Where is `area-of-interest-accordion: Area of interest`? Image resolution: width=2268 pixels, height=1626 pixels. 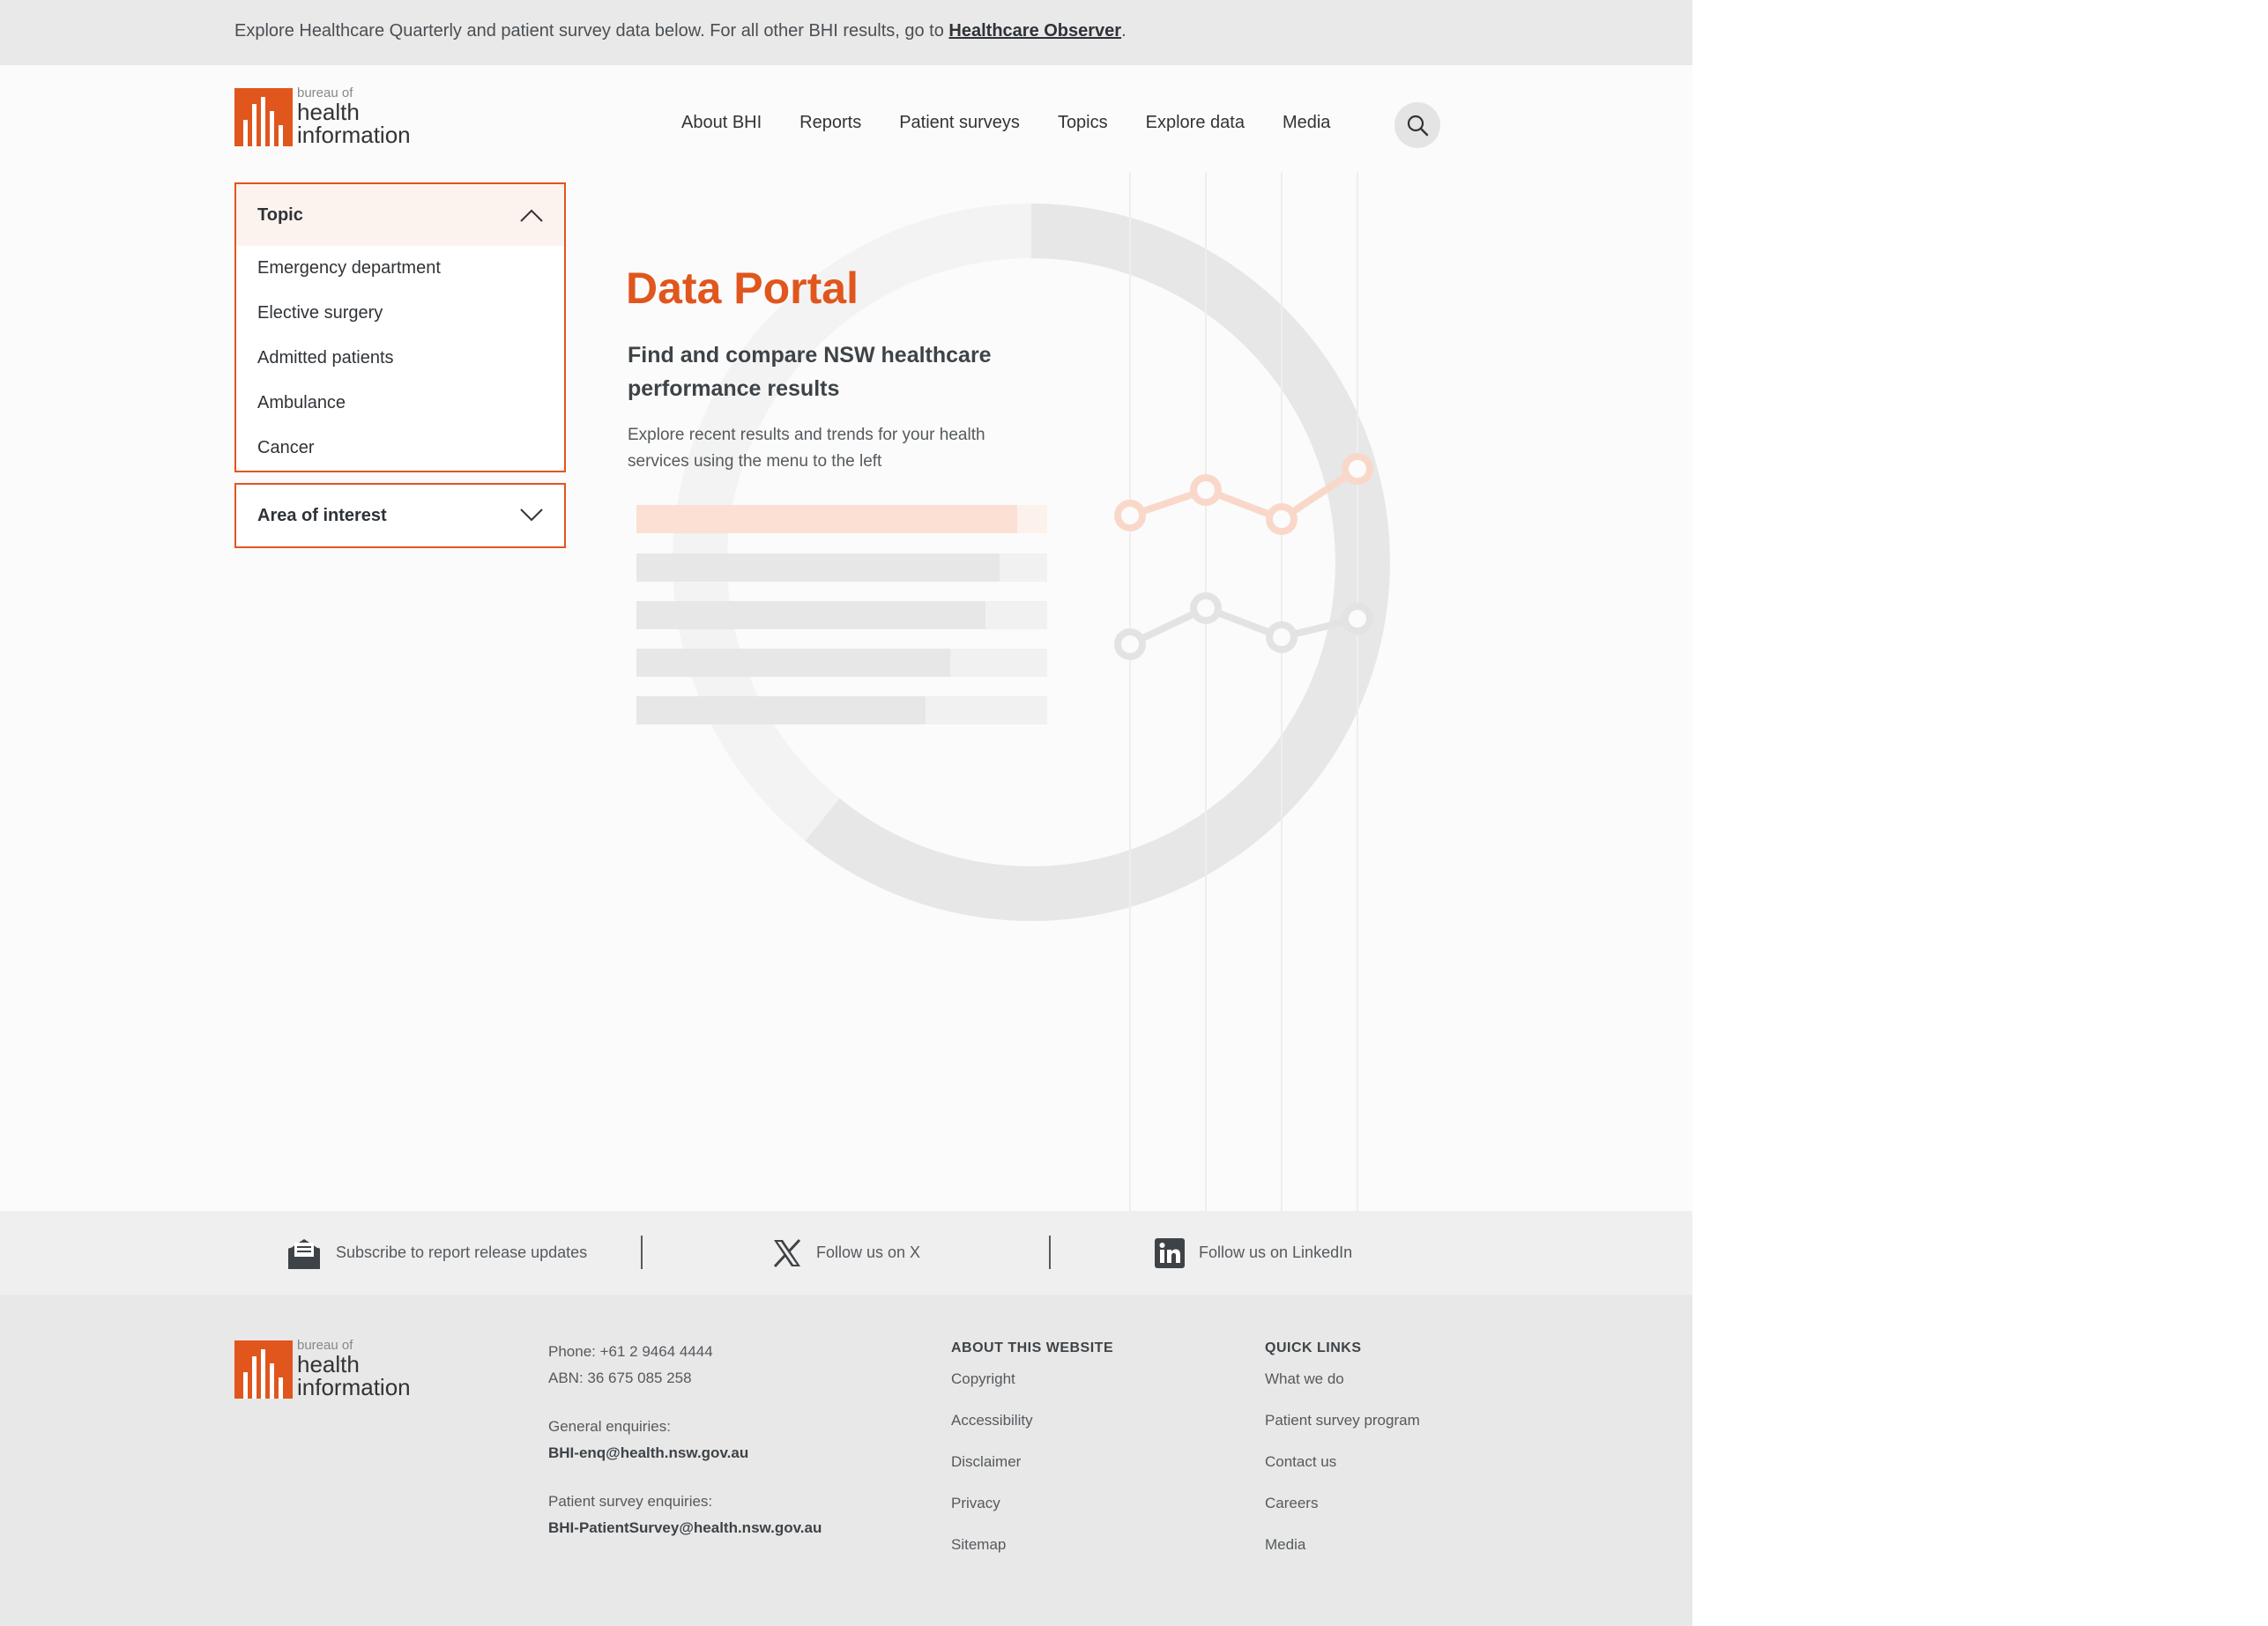 area-of-interest-accordion: Area of interest is located at coordinates (400, 516).